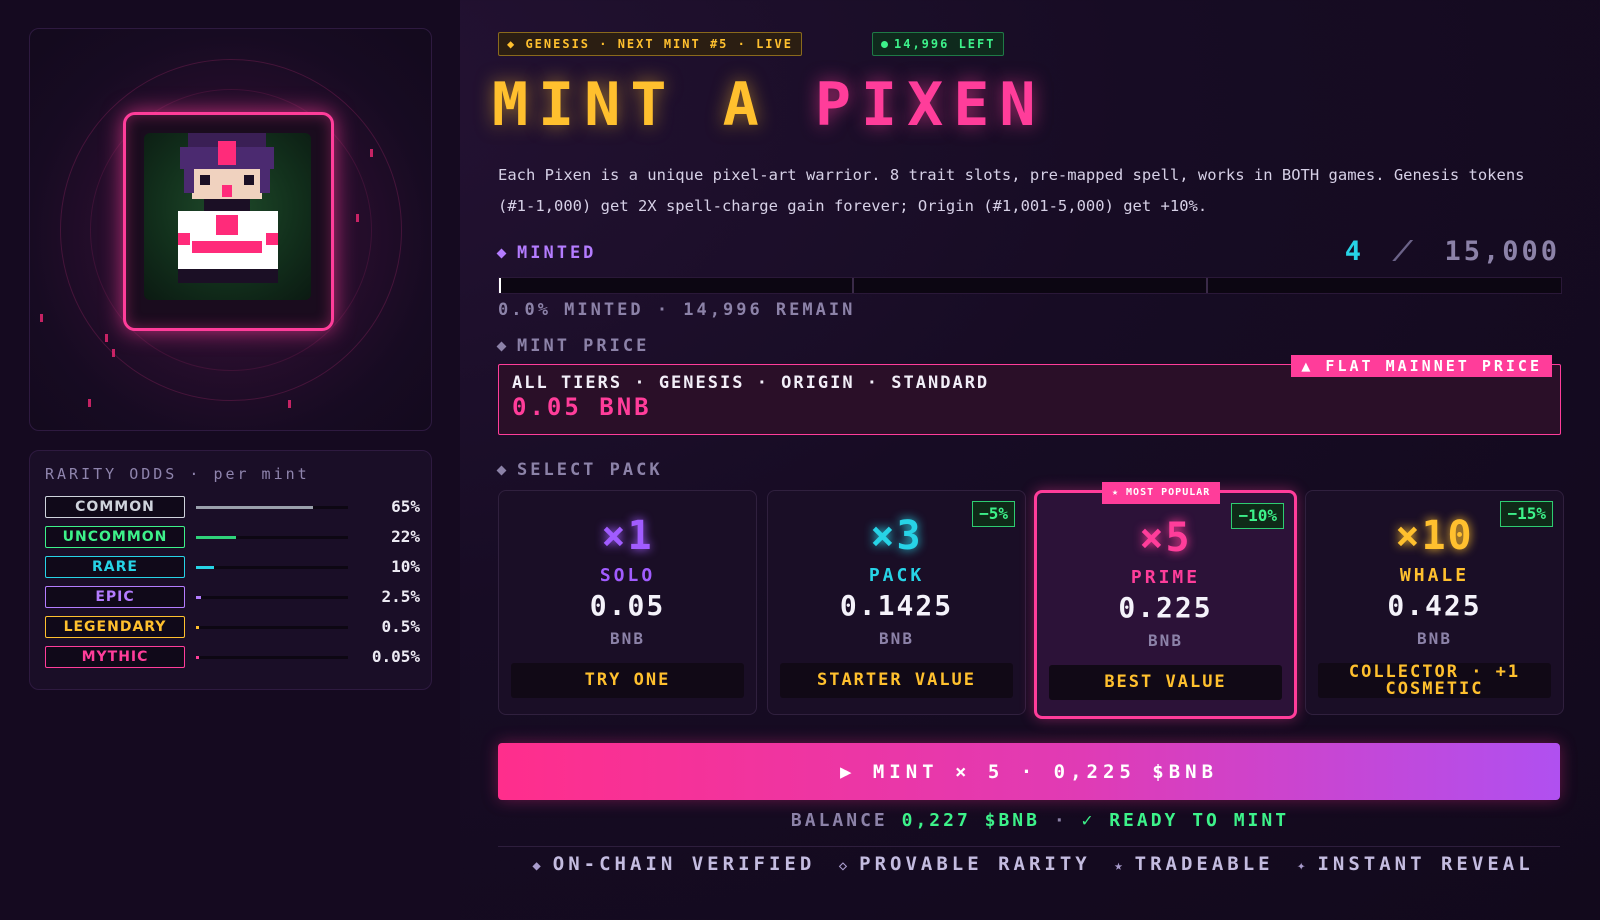 This screenshot has height=920, width=1600. What do you see at coordinates (896, 605) in the screenshot?
I see `pack-price: 0.1425` at bounding box center [896, 605].